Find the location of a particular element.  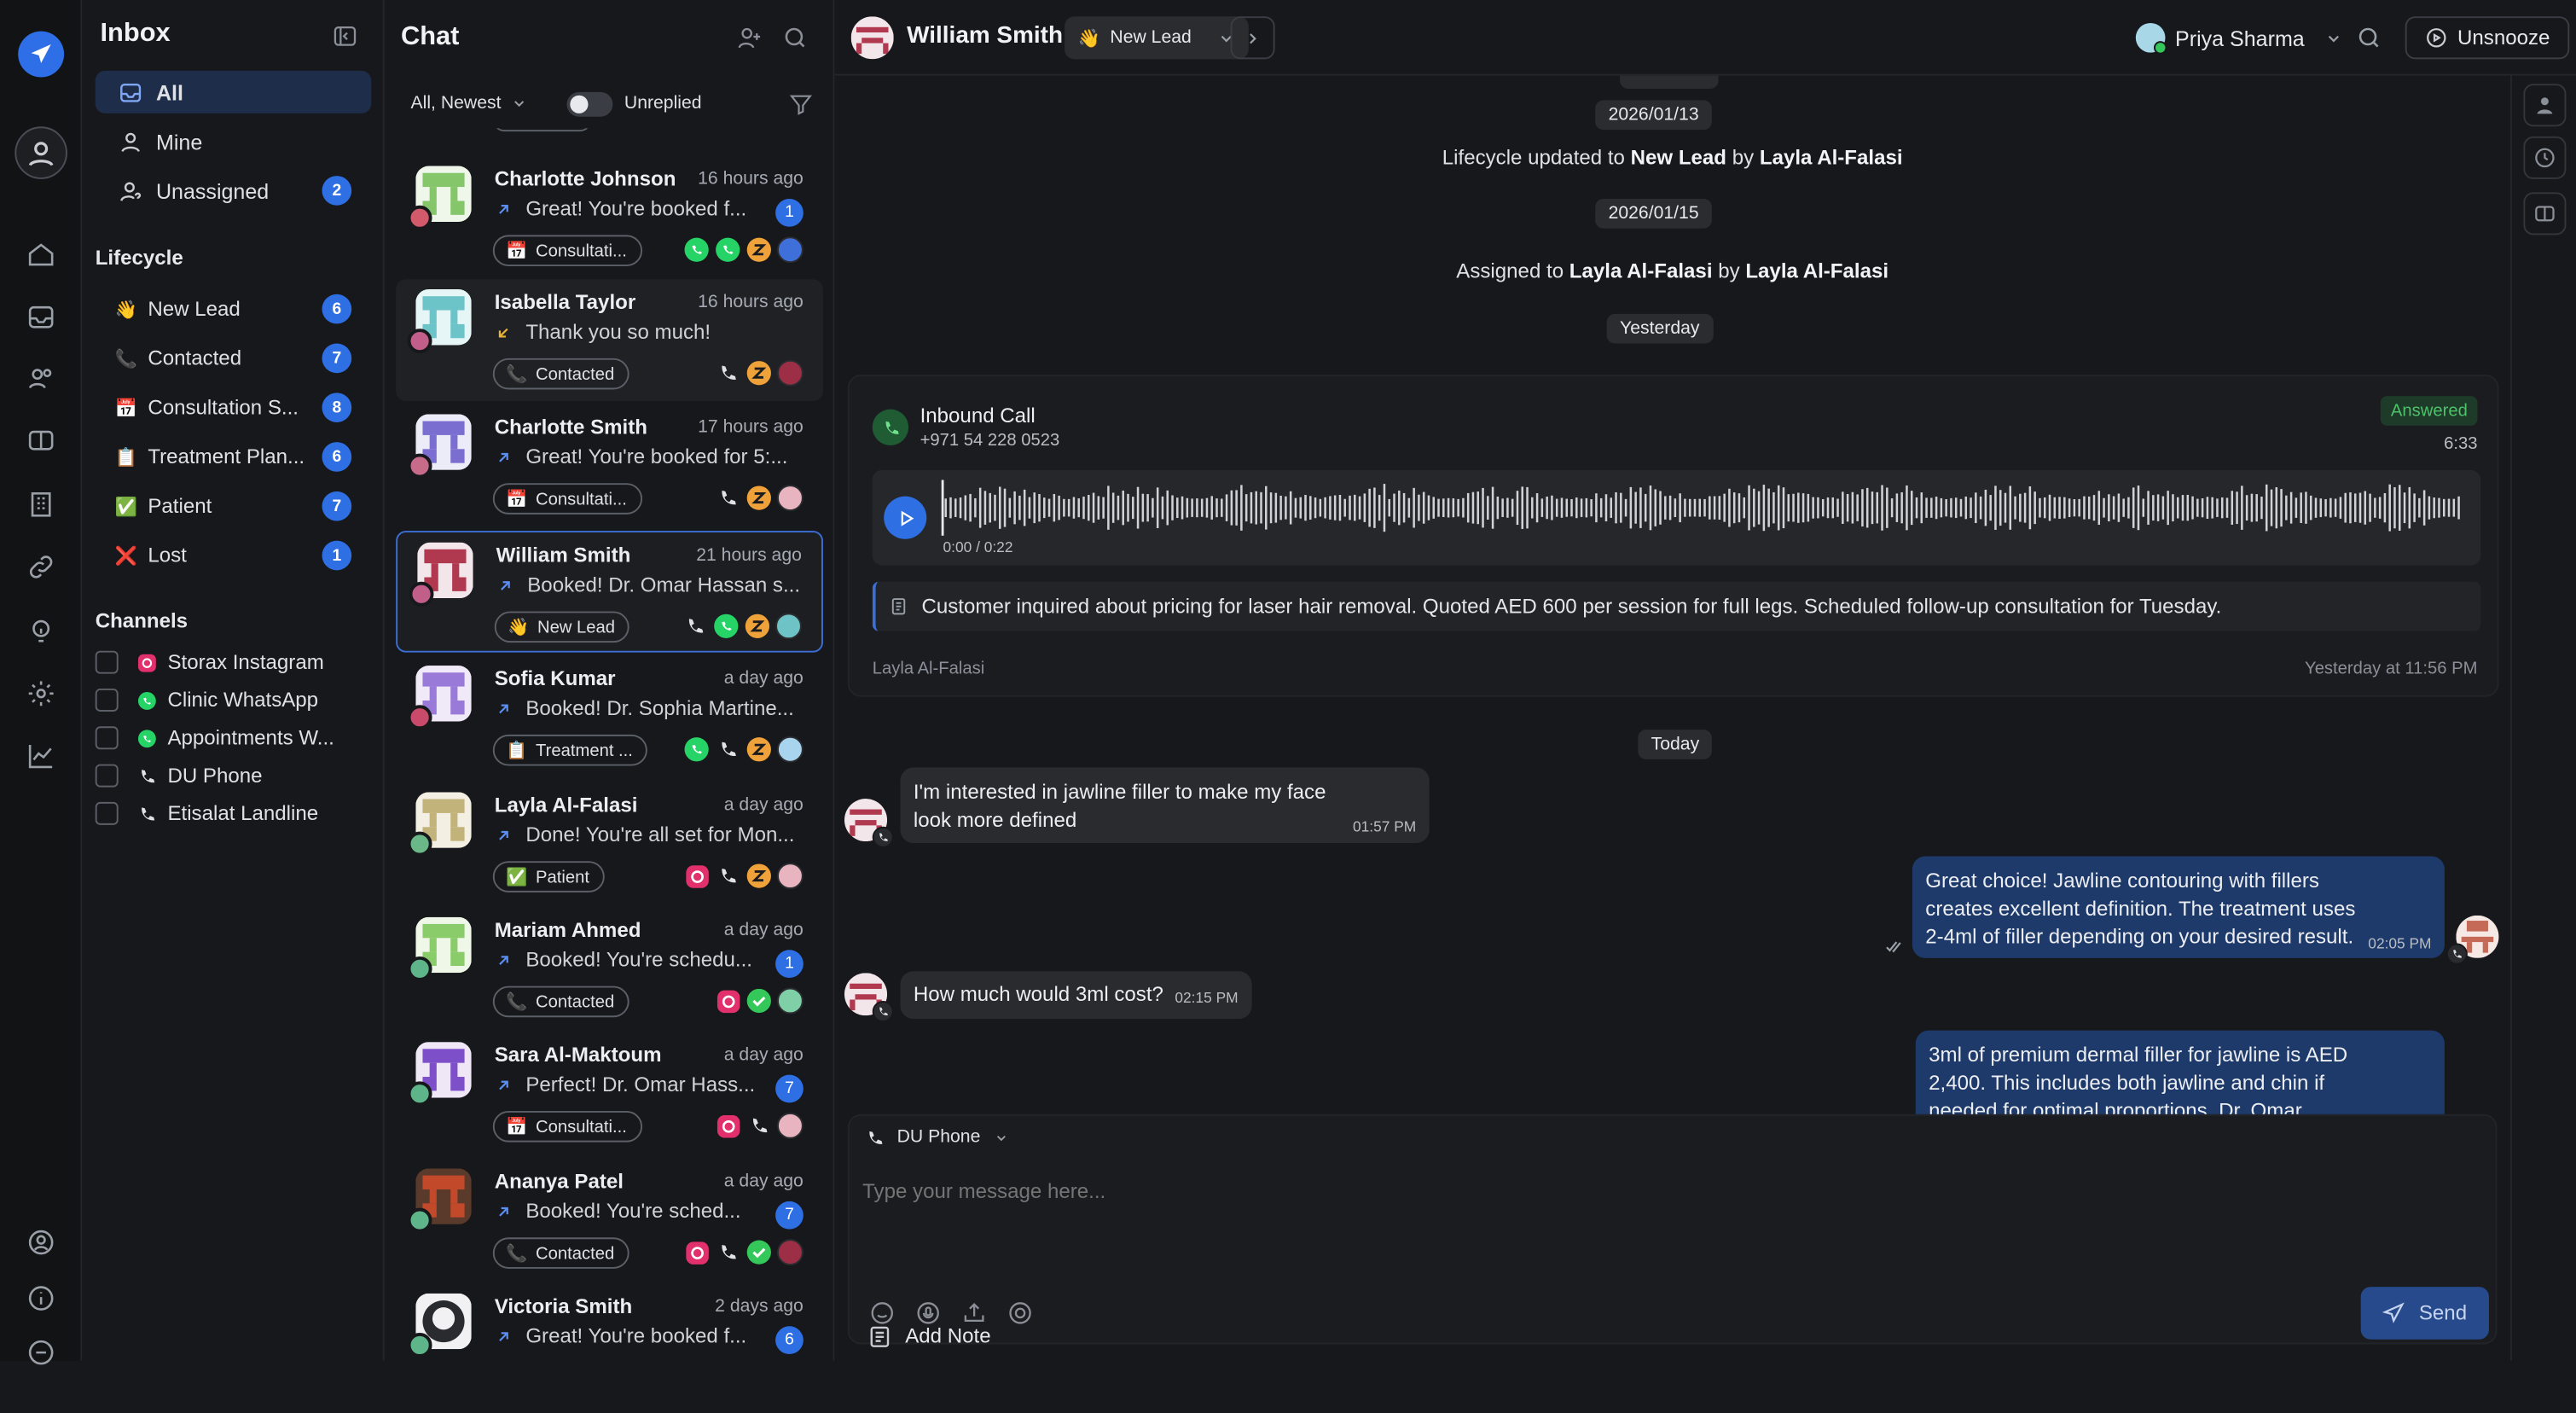

settings-icon is located at coordinates (41, 693).